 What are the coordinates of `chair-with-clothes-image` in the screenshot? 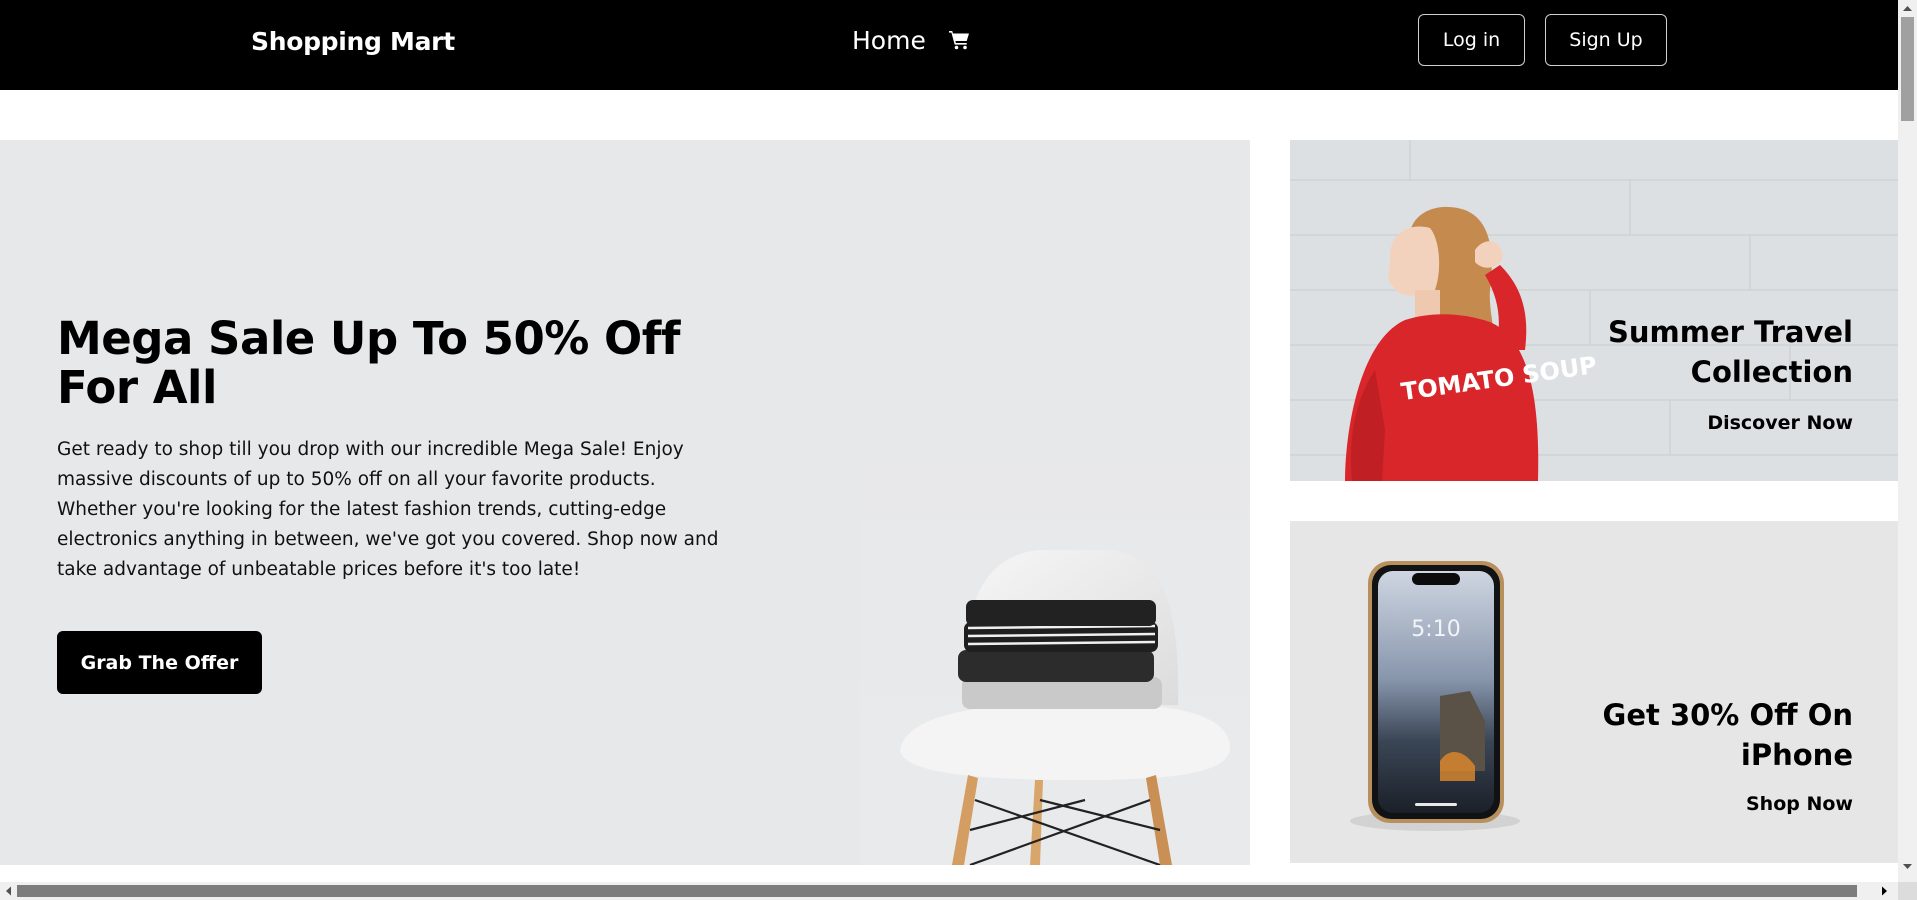 It's located at (1055, 612).